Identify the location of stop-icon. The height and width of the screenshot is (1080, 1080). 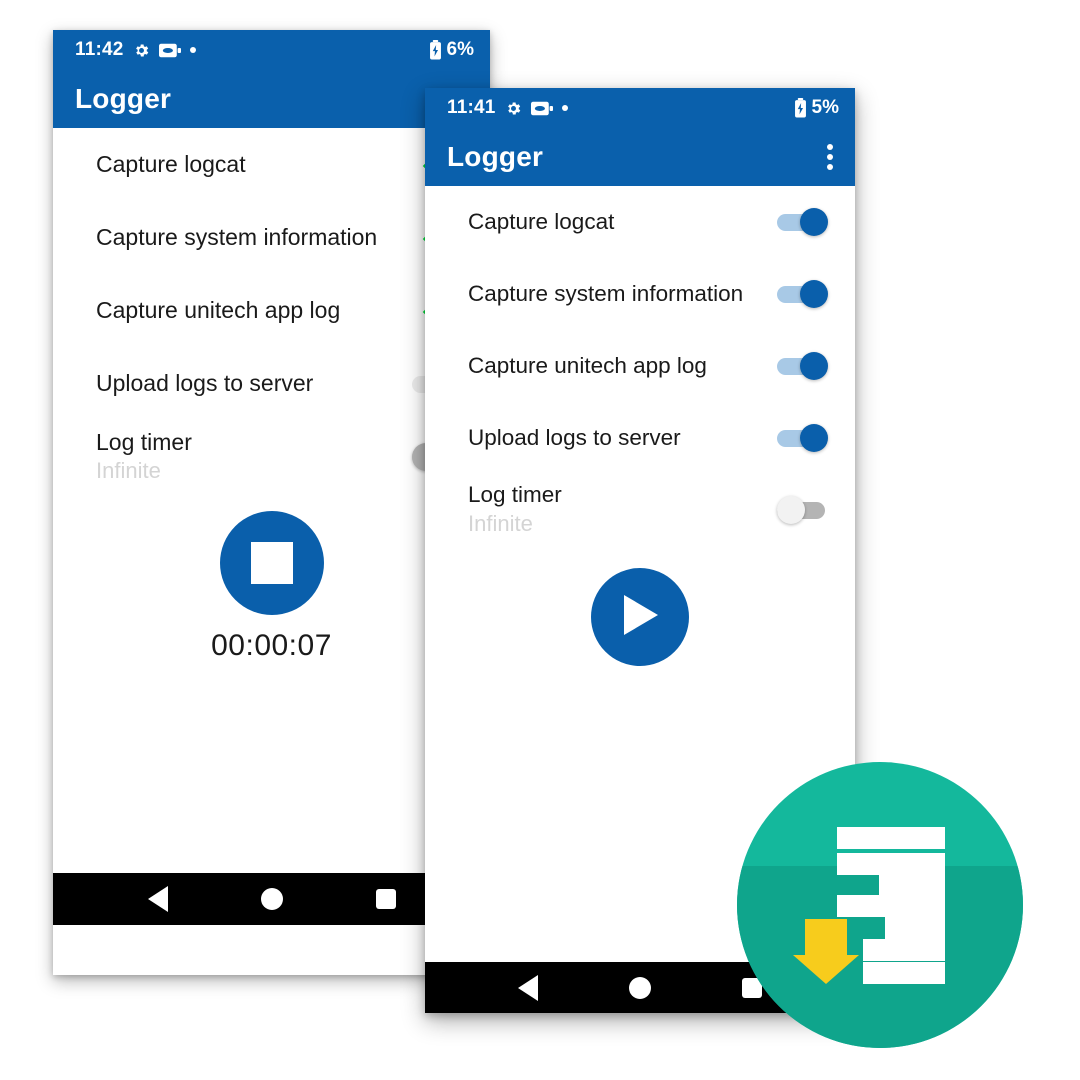
(271, 563).